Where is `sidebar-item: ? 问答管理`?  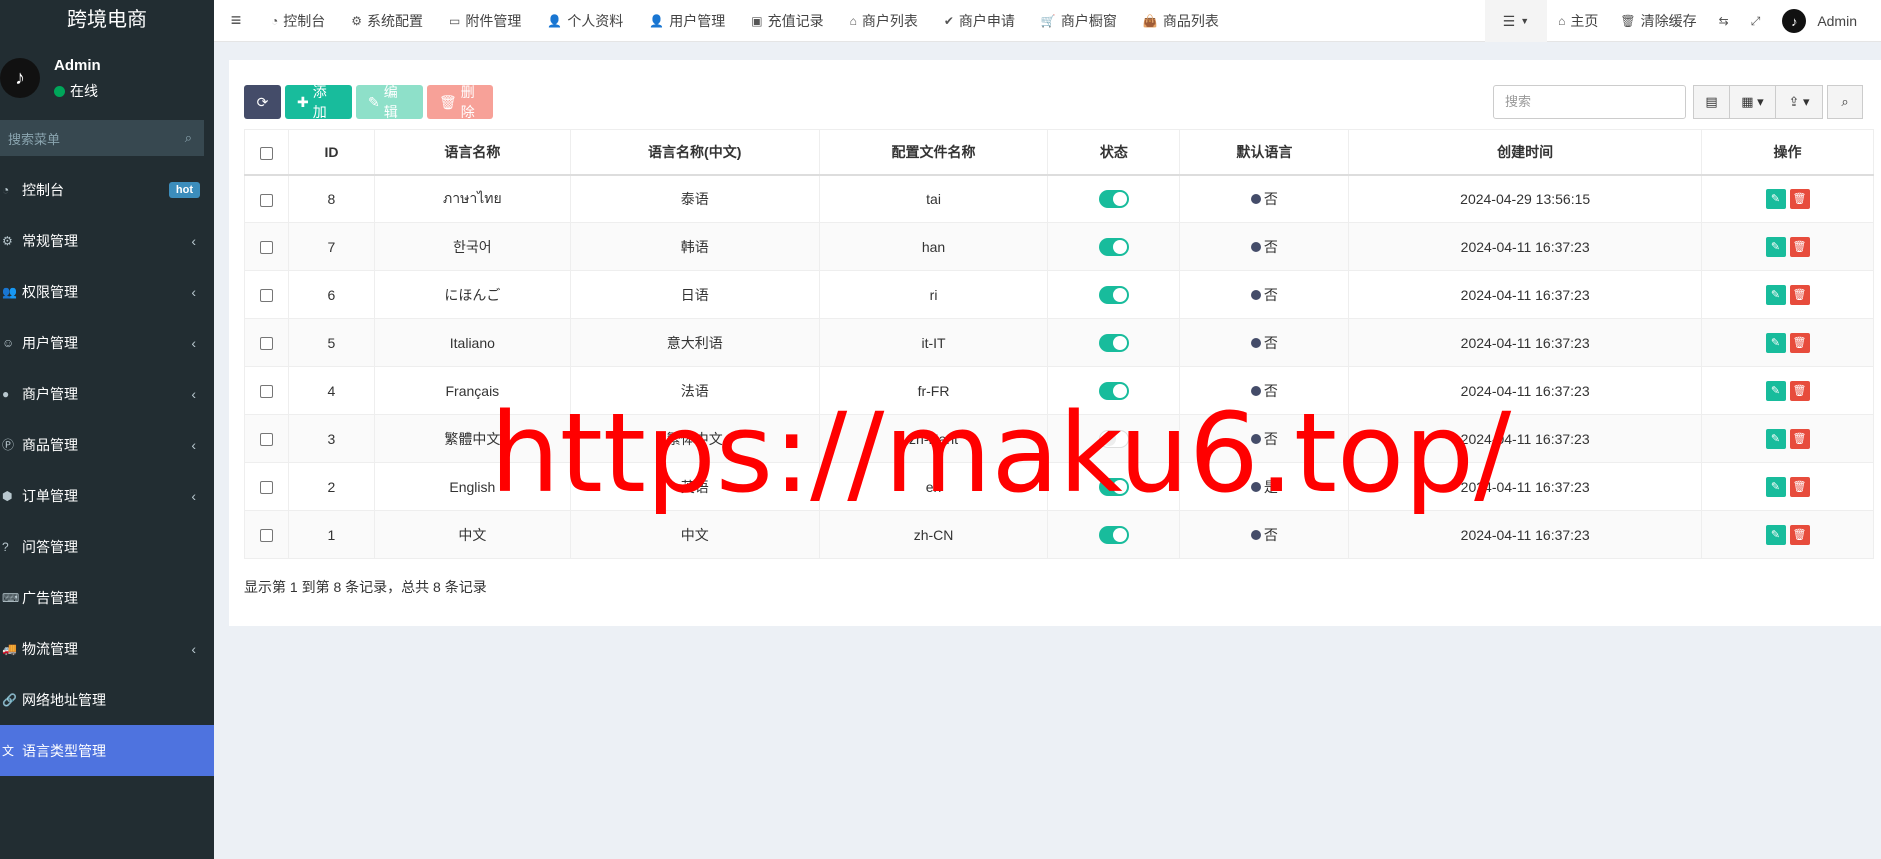
sidebar-item: ? 问答管理 is located at coordinates (107, 546).